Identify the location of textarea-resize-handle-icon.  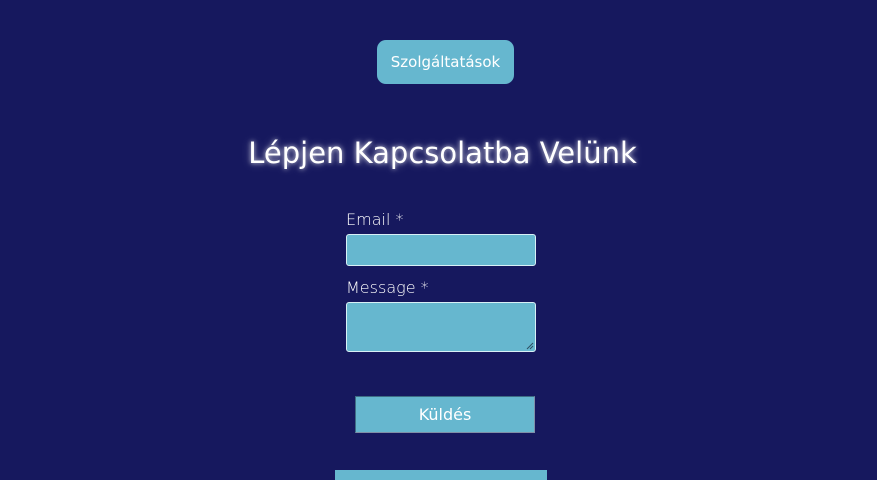
(530, 346).